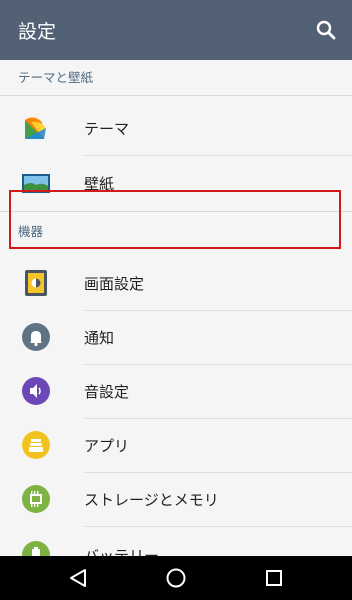  What do you see at coordinates (151, 500) in the screenshot?
I see `settings-item-label: ストレージとメモリ` at bounding box center [151, 500].